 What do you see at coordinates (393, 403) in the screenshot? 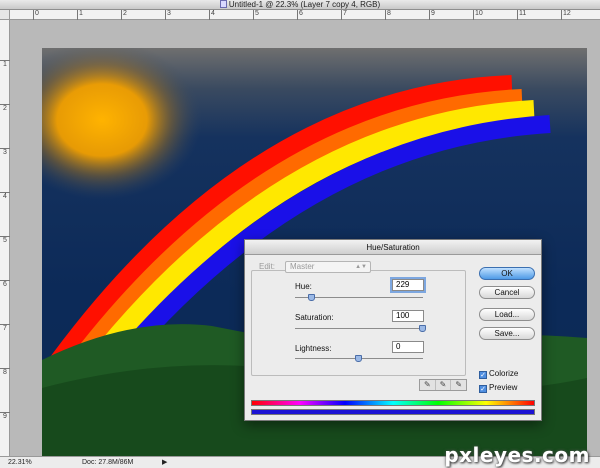
I see `input-spectrum-bar` at bounding box center [393, 403].